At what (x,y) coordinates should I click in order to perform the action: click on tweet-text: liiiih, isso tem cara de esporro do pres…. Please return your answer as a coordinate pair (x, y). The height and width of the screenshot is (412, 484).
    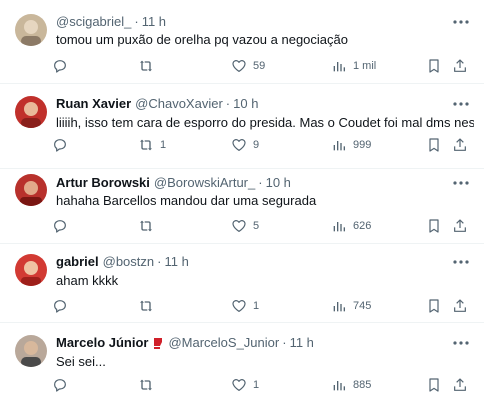
    Looking at the image, I should click on (265, 122).